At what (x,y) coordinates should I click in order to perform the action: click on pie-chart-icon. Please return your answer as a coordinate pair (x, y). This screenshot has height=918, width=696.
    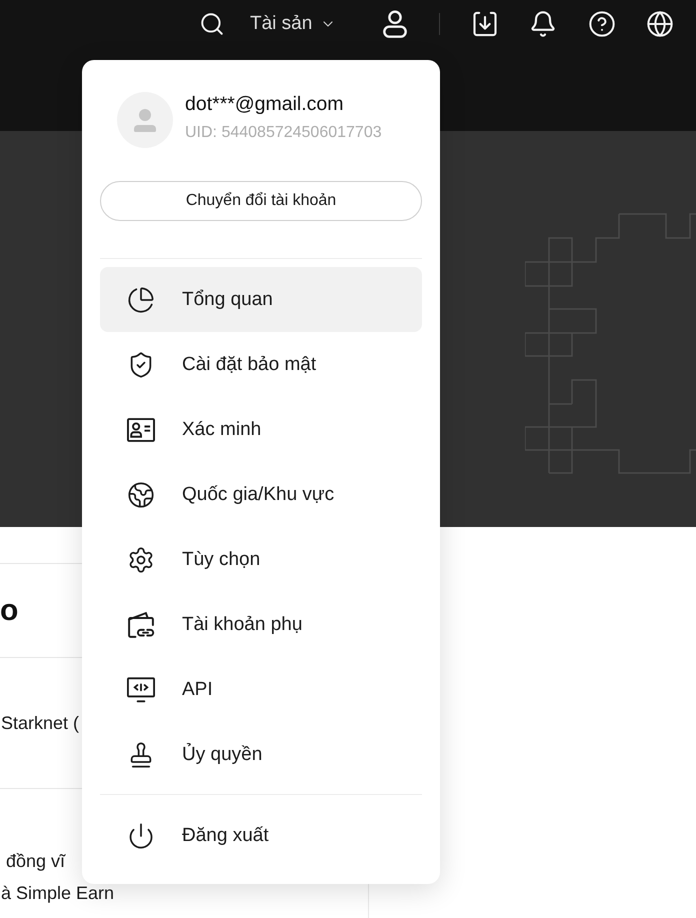
    Looking at the image, I should click on (141, 300).